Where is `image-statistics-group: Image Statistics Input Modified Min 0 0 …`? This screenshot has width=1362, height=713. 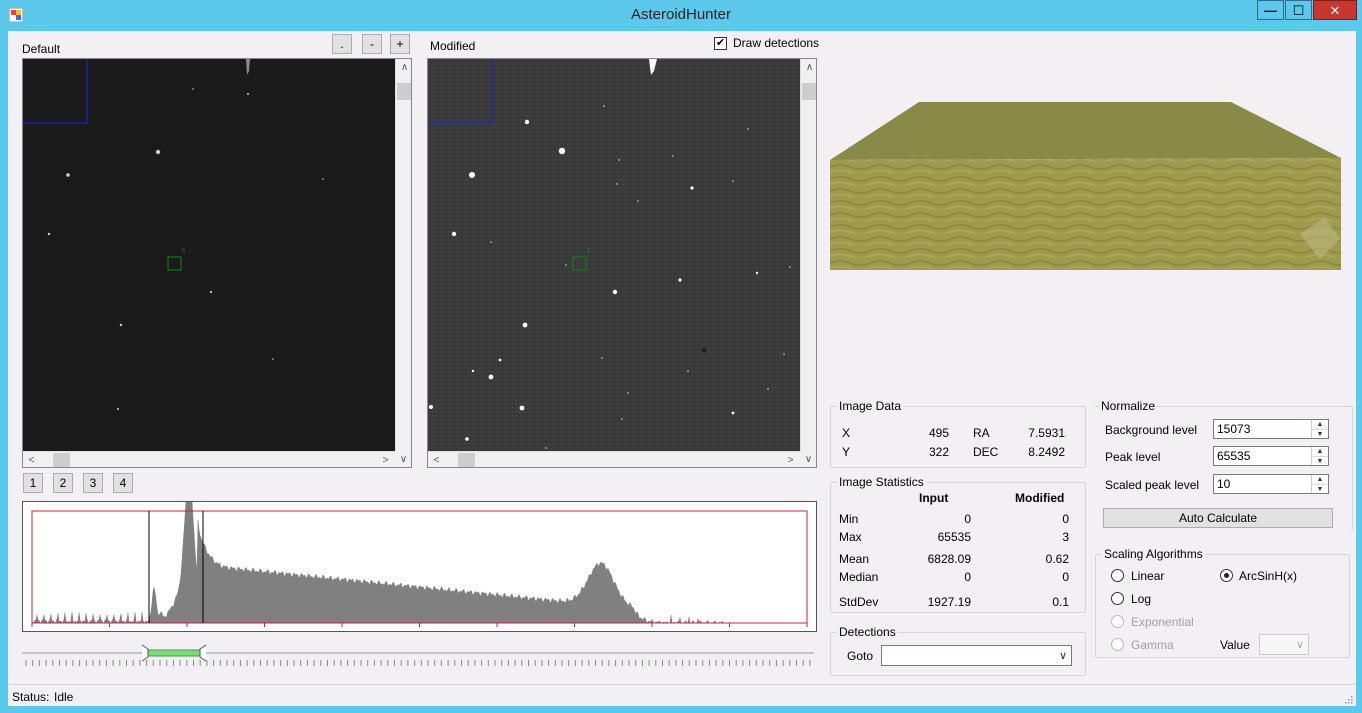 image-statistics-group: Image Statistics Input Modified Min 0 0 … is located at coordinates (958, 544).